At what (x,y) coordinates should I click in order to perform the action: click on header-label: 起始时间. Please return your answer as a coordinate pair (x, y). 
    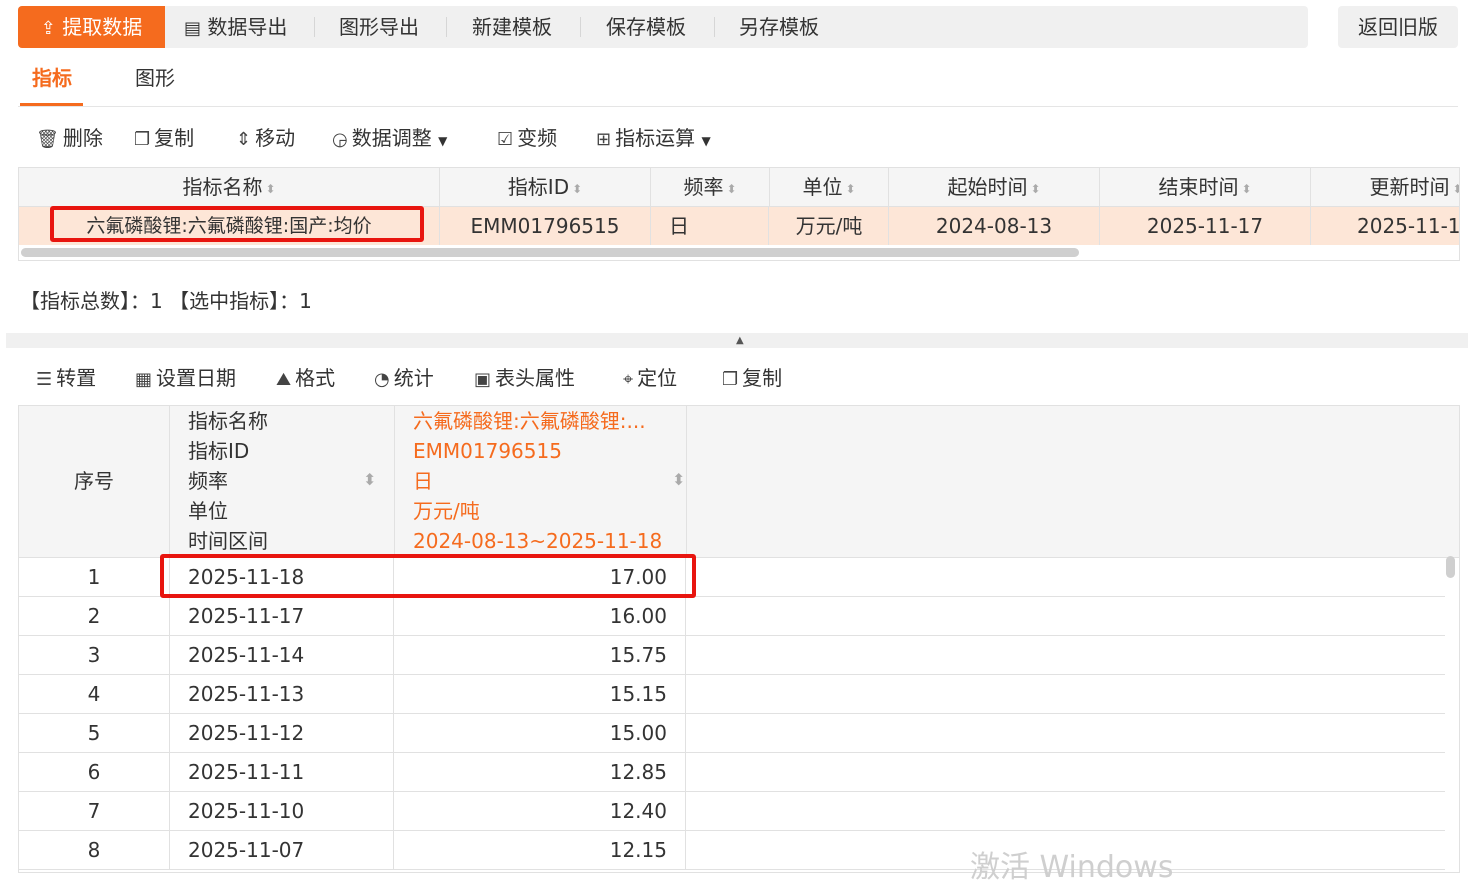
    Looking at the image, I should click on (987, 187).